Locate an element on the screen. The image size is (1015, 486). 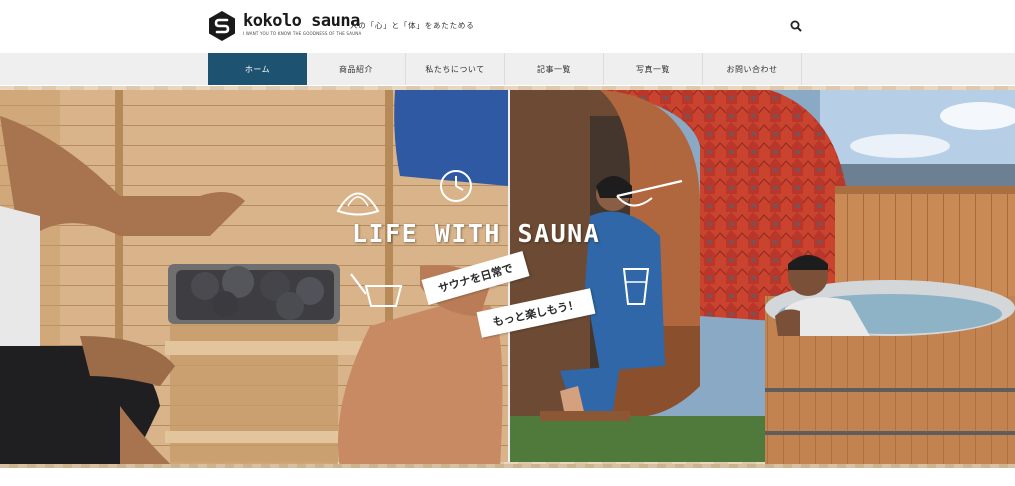
nav-item-about: 私たちについて is located at coordinates (455, 69).